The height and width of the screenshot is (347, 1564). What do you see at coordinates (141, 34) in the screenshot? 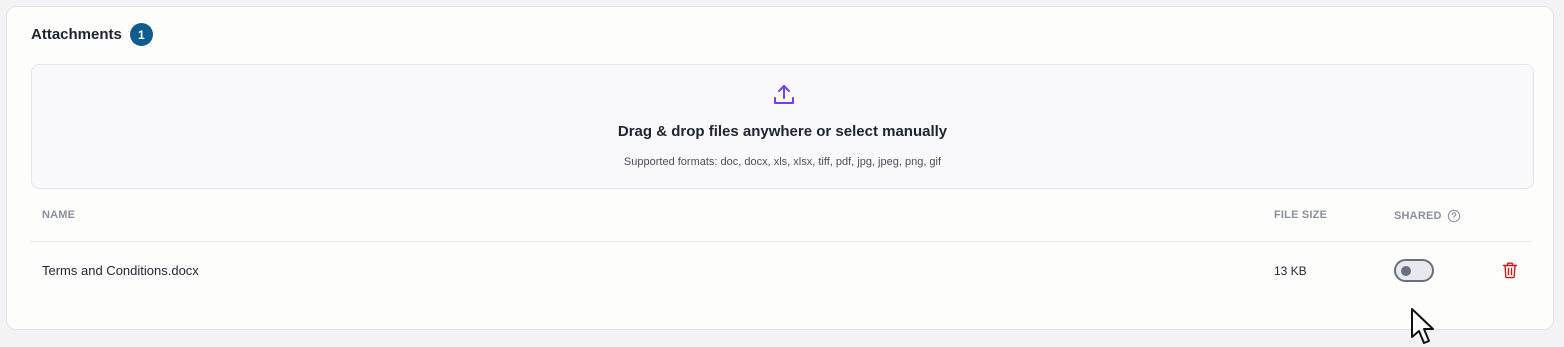
I see `attachments-count-badge: 1` at bounding box center [141, 34].